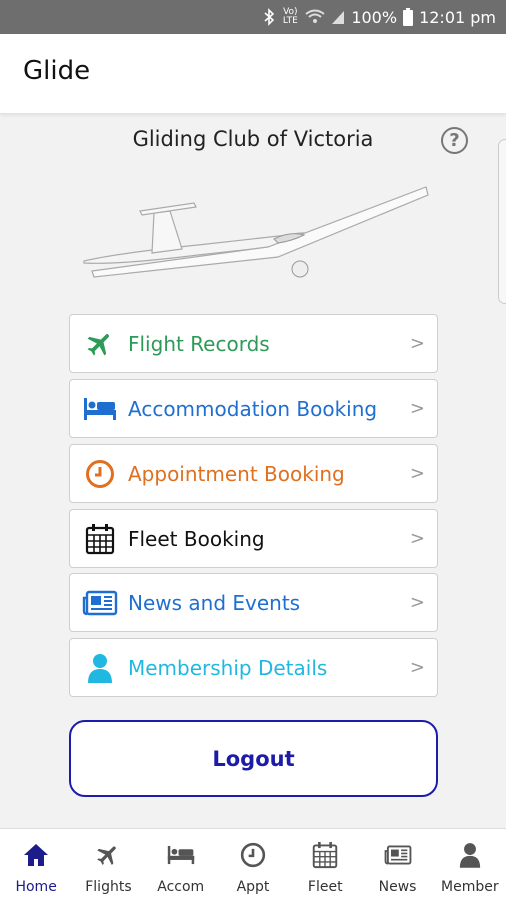  I want to click on help-button: ?, so click(454, 140).